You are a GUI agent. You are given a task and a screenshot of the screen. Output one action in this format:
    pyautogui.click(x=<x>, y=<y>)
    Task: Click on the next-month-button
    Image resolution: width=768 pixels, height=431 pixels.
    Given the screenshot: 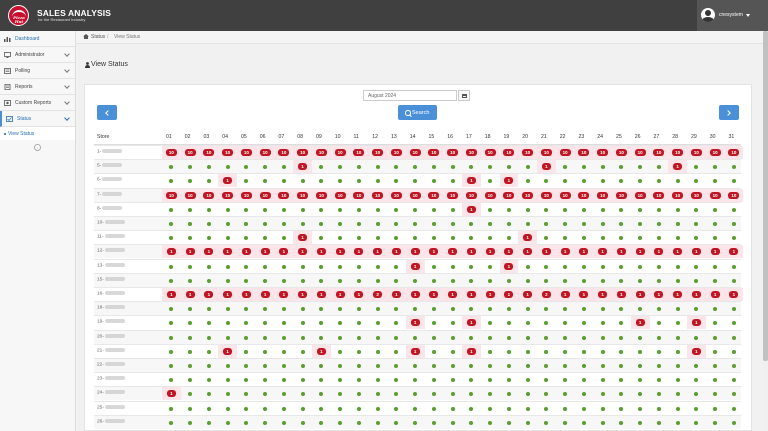 What is the action you would take?
    pyautogui.click(x=729, y=112)
    